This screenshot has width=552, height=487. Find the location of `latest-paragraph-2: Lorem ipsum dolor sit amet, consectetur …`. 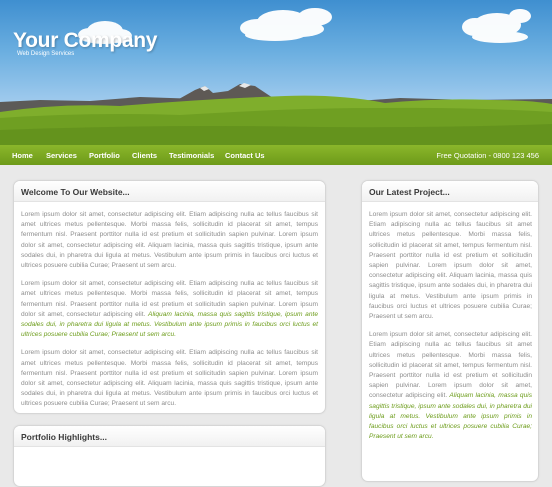

latest-paragraph-2: Lorem ipsum dolor sit amet, consectetur … is located at coordinates (450, 386).